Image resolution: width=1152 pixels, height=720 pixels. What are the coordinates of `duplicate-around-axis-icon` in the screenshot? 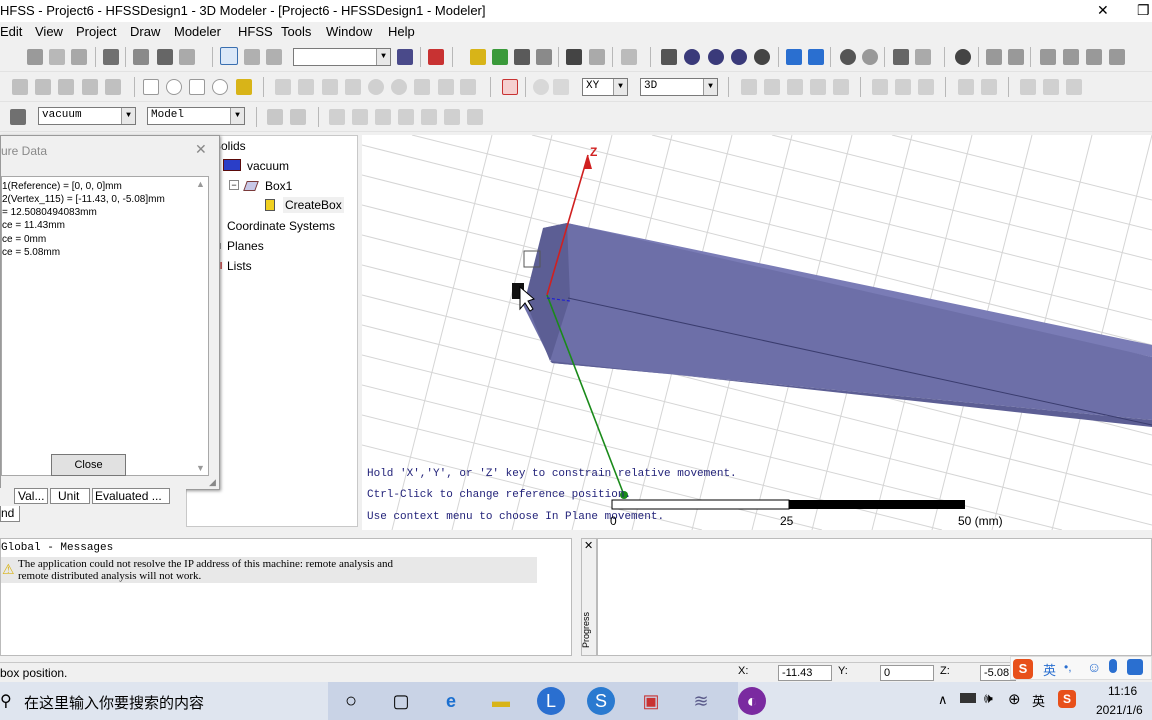 It's located at (926, 87).